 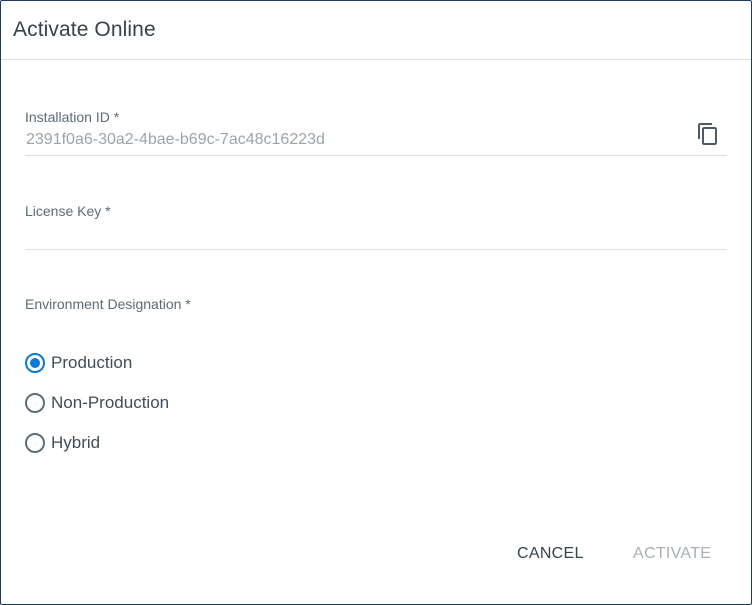 I want to click on radio-option-non-production: Non-Production, so click(x=97, y=403).